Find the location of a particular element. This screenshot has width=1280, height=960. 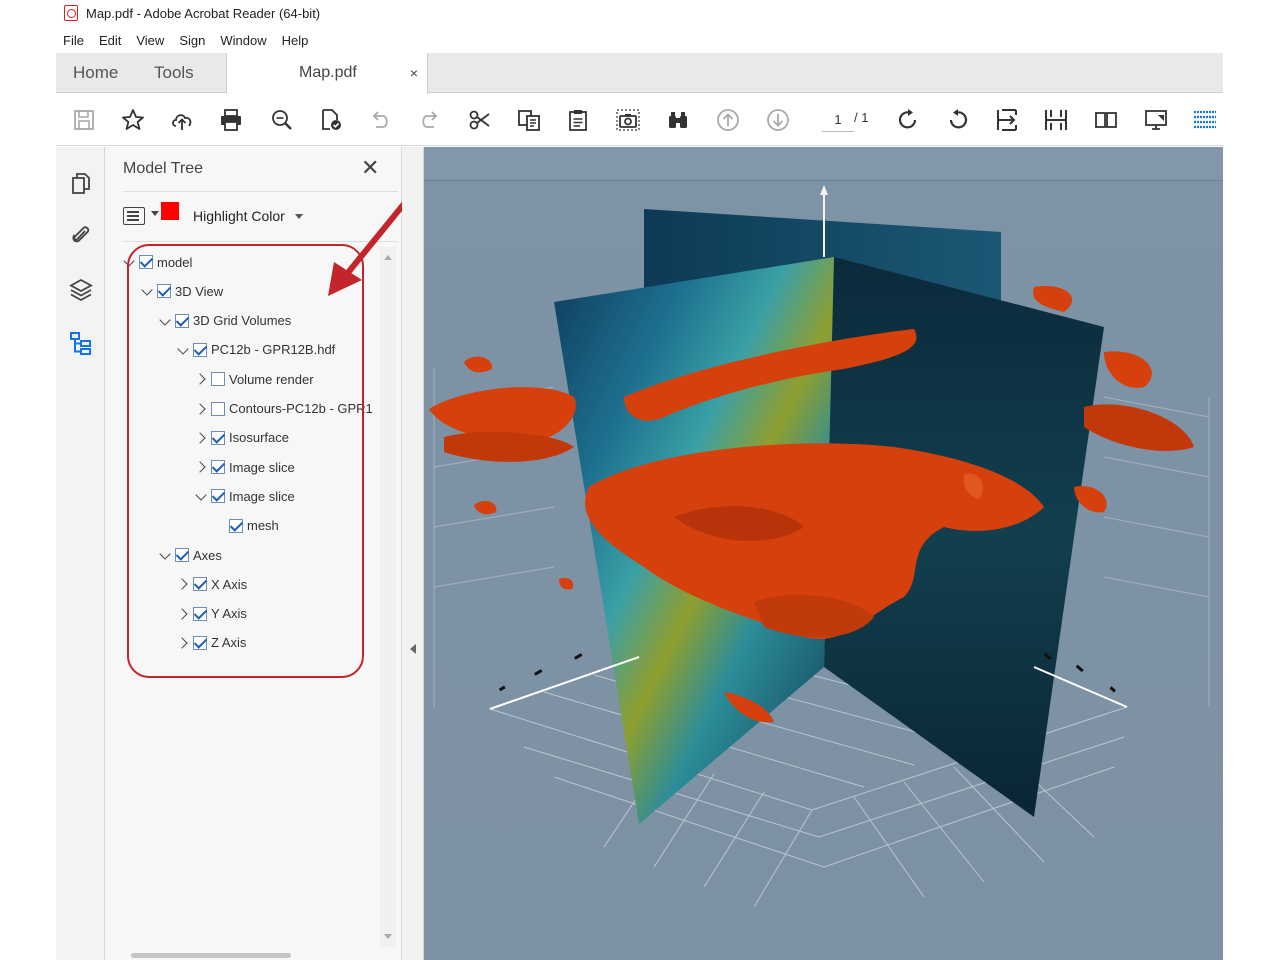

tree-node: 3D View is located at coordinates (182, 291).